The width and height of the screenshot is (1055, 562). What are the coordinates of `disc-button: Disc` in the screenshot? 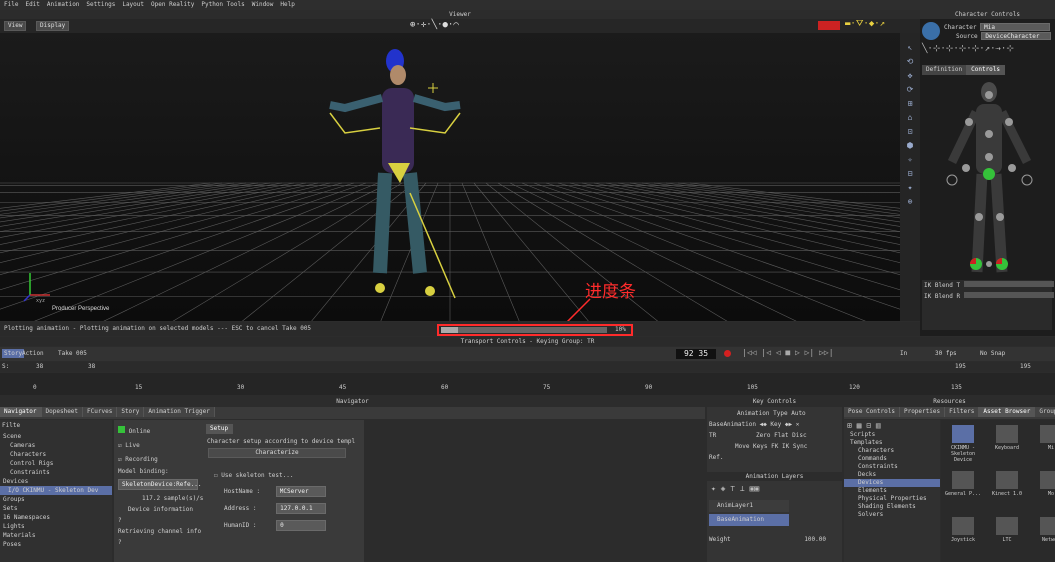 It's located at (799, 435).